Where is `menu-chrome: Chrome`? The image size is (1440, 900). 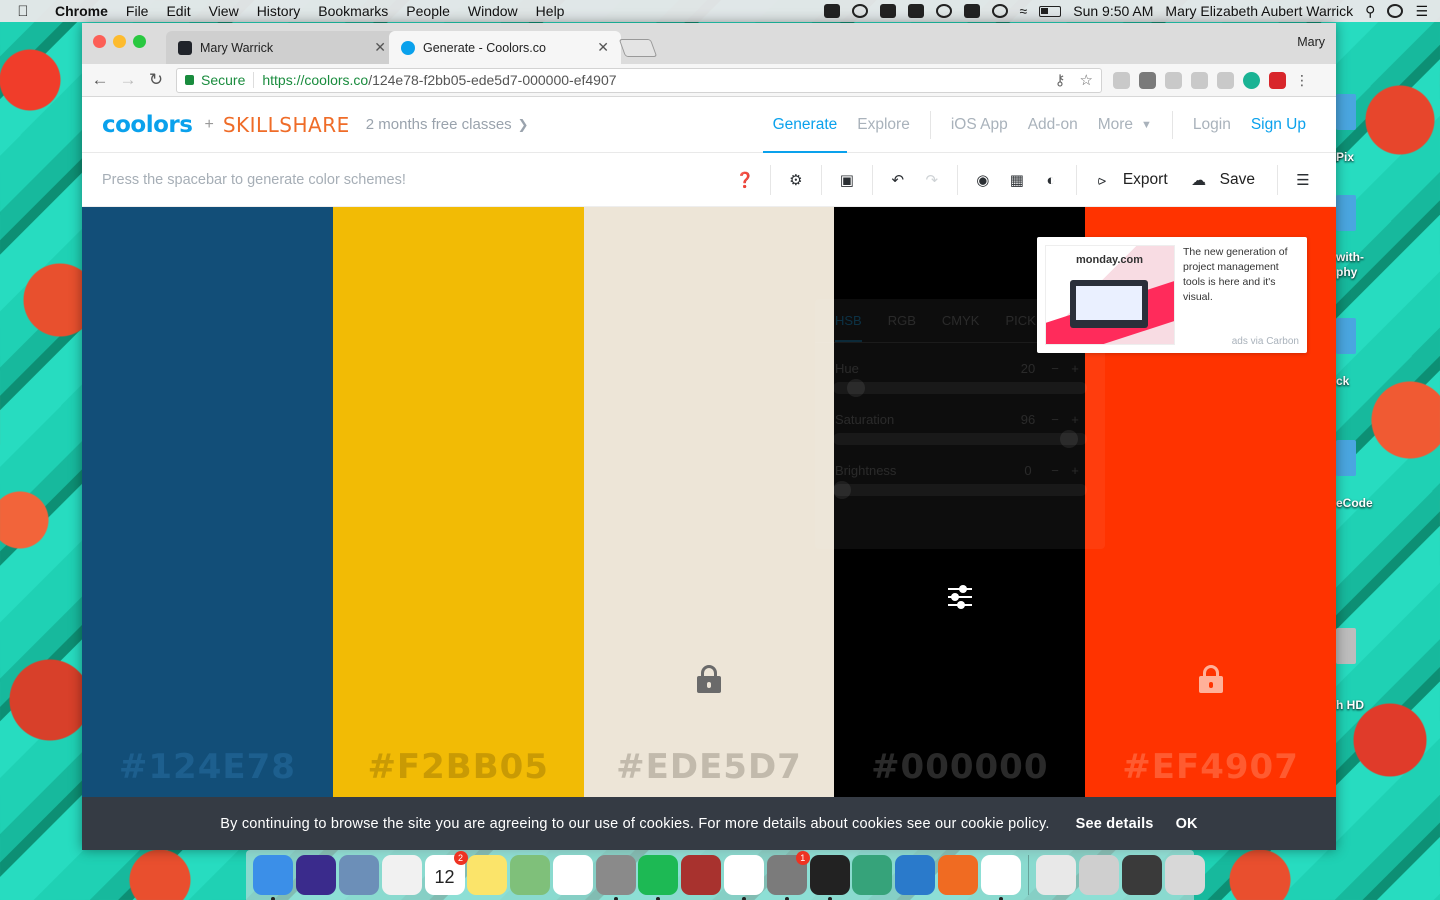
menu-chrome: Chrome is located at coordinates (81, 11).